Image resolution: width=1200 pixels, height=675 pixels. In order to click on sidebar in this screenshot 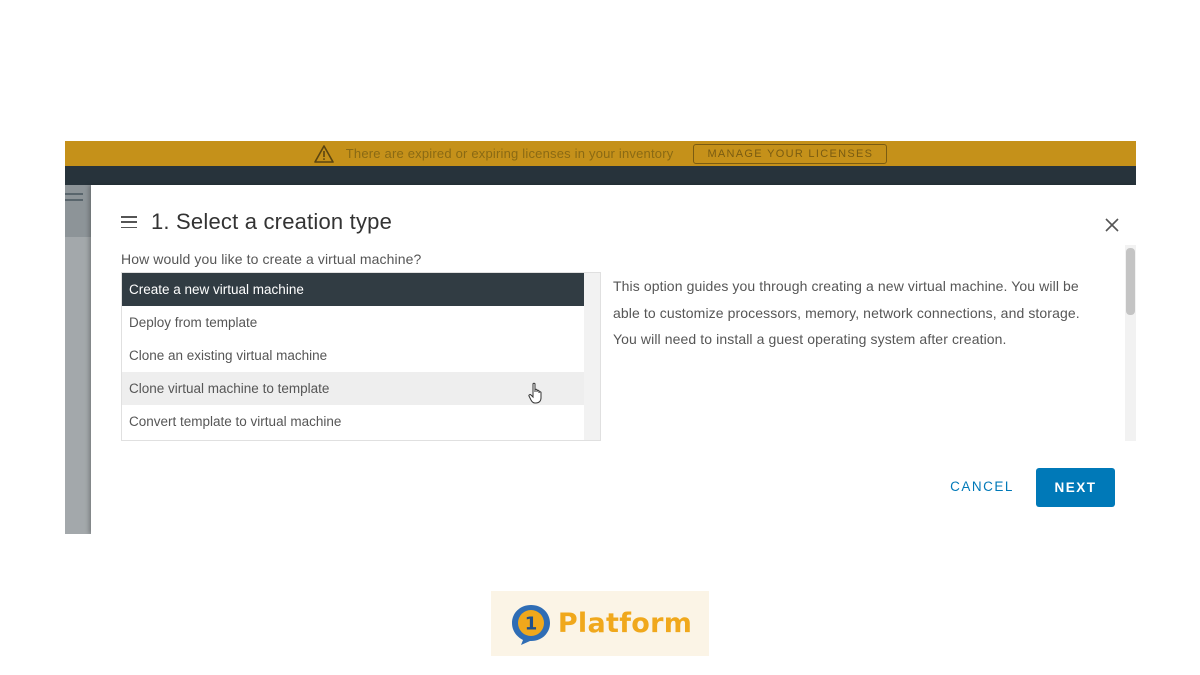, I will do `click(78, 359)`.